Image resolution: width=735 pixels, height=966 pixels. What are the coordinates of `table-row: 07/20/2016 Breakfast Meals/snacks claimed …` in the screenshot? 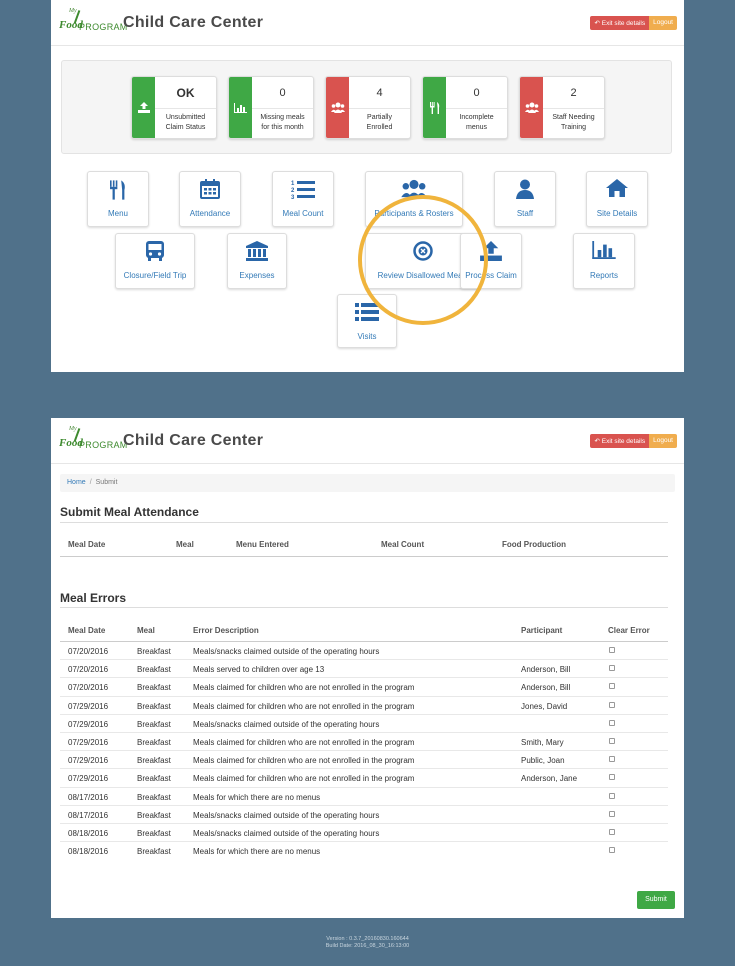 It's located at (364, 651).